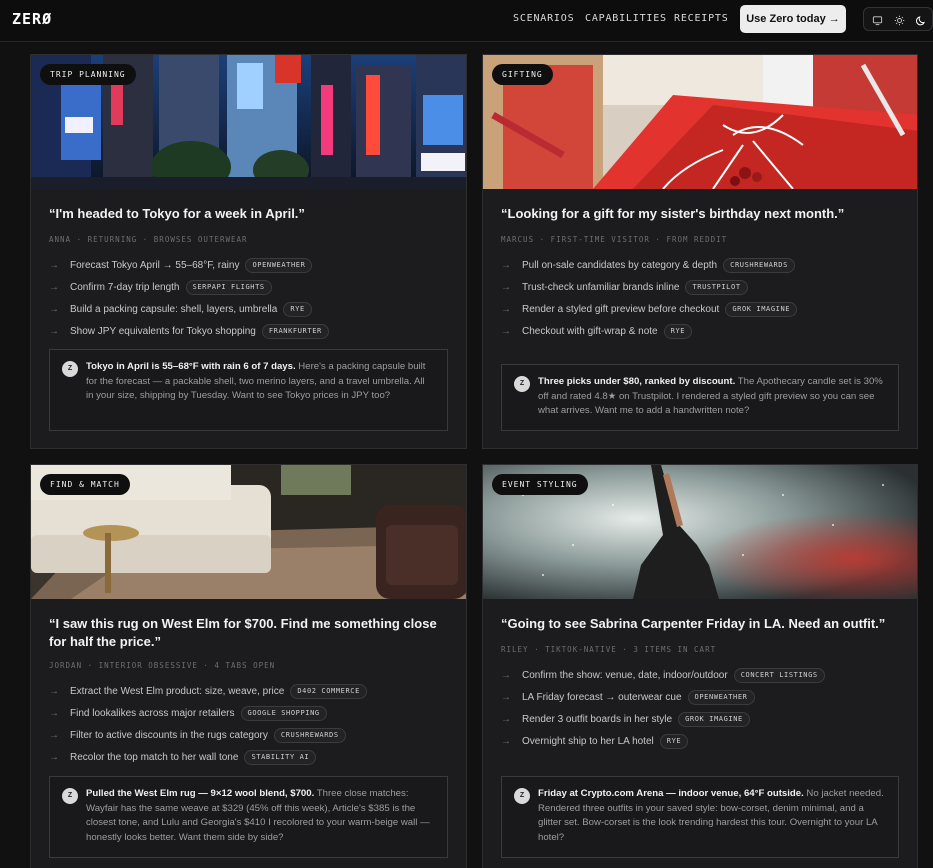 The image size is (933, 868). What do you see at coordinates (704, 741) in the screenshot?
I see `list-item: → Overnight ship to her LA hotel RYE` at bounding box center [704, 741].